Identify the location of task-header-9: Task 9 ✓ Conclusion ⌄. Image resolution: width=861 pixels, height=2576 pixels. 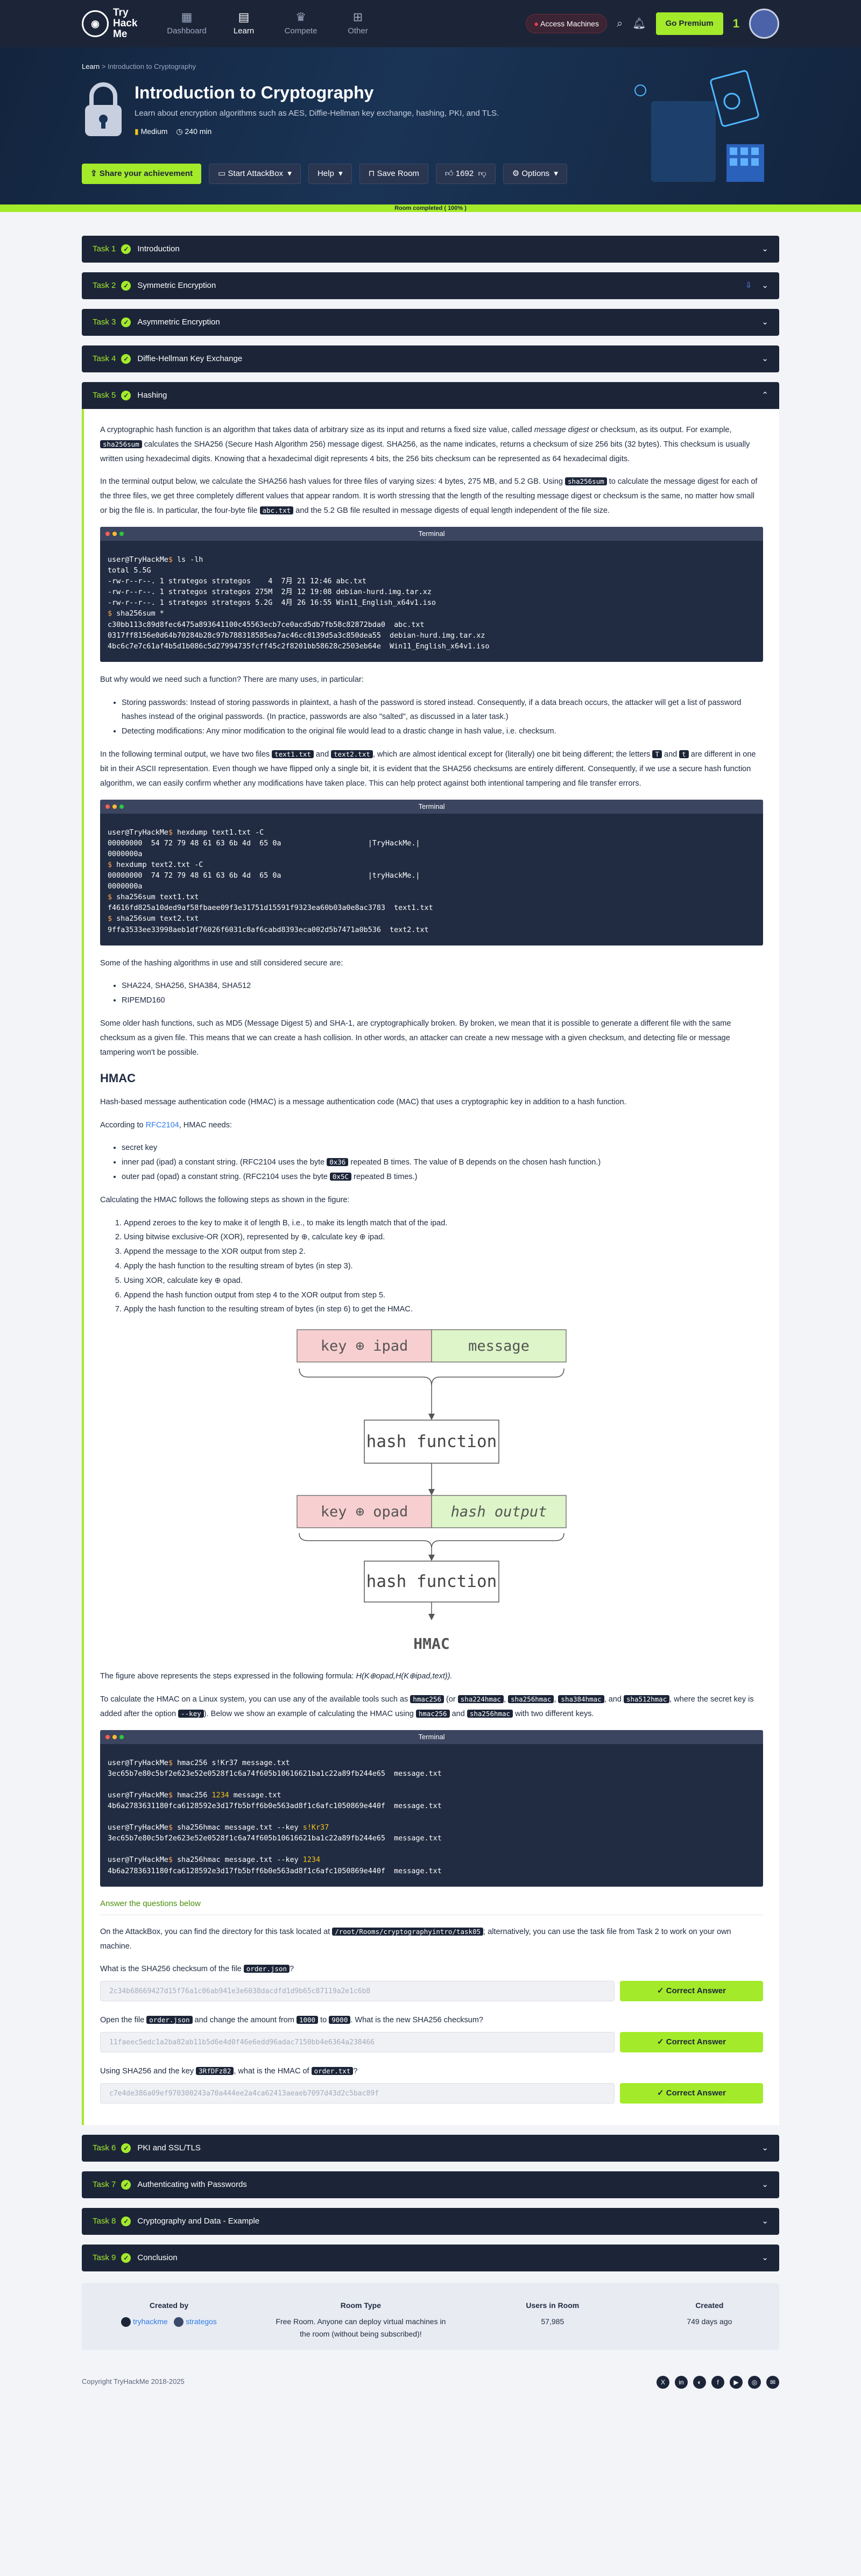
(430, 2257).